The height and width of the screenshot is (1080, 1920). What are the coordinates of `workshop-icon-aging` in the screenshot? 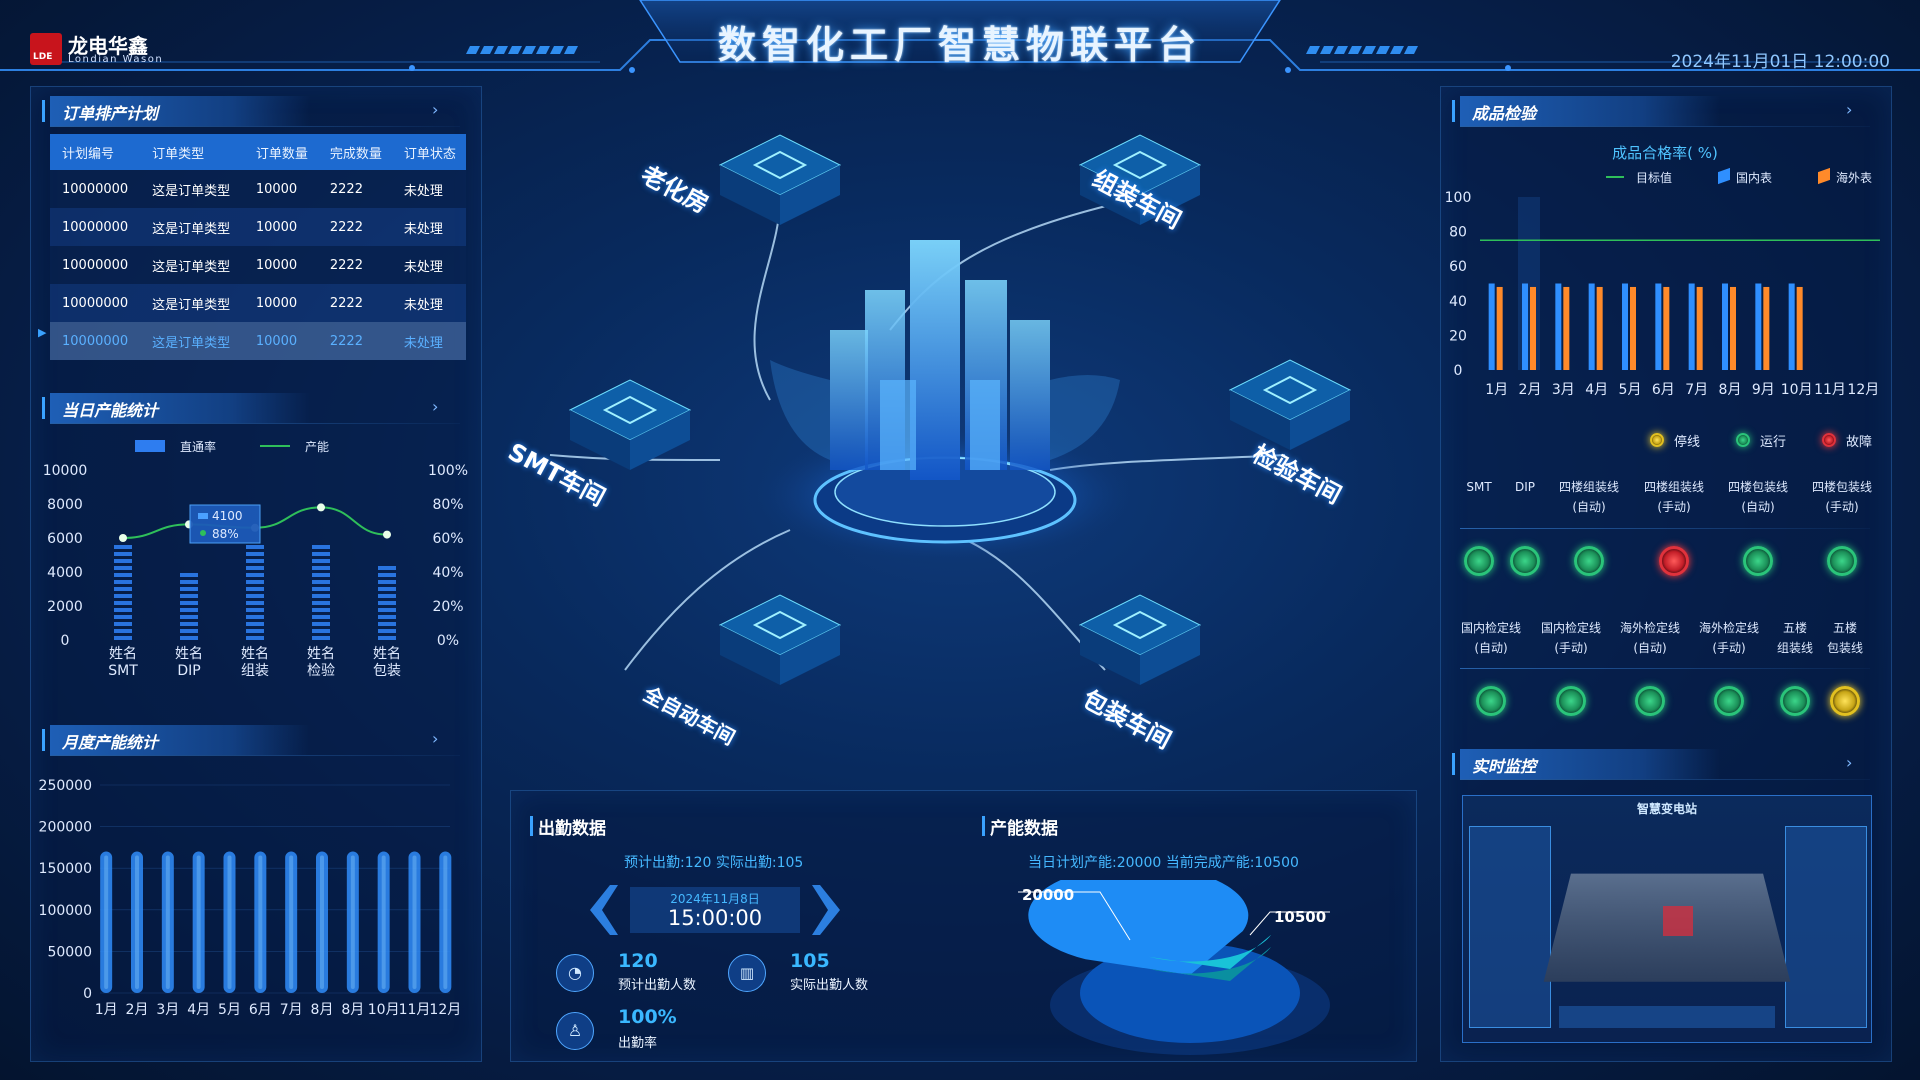 It's located at (780, 179).